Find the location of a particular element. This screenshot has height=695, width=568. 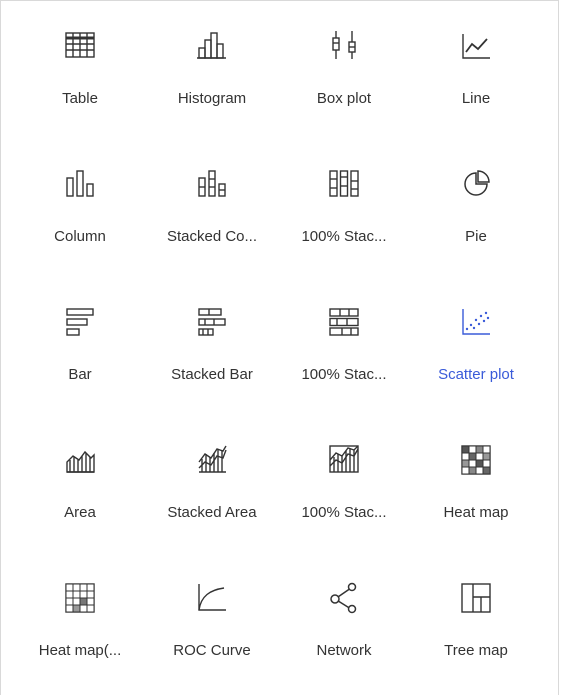

chart-type-stacked-bar: Stacked Bar is located at coordinates (212, 342).